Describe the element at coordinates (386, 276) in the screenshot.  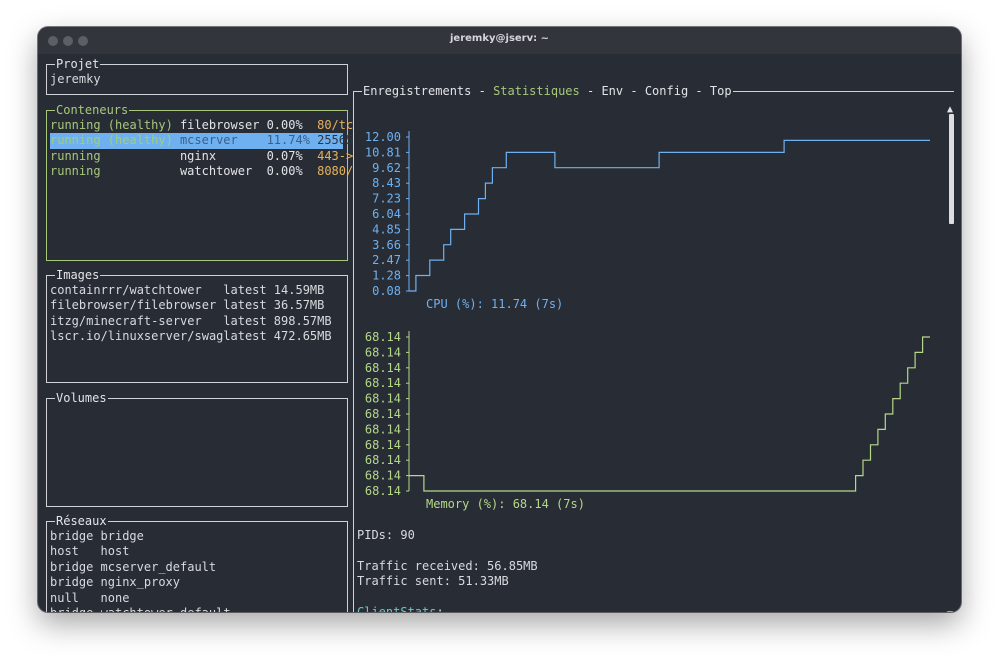
I see `y-tick-label: 1.28` at that location.